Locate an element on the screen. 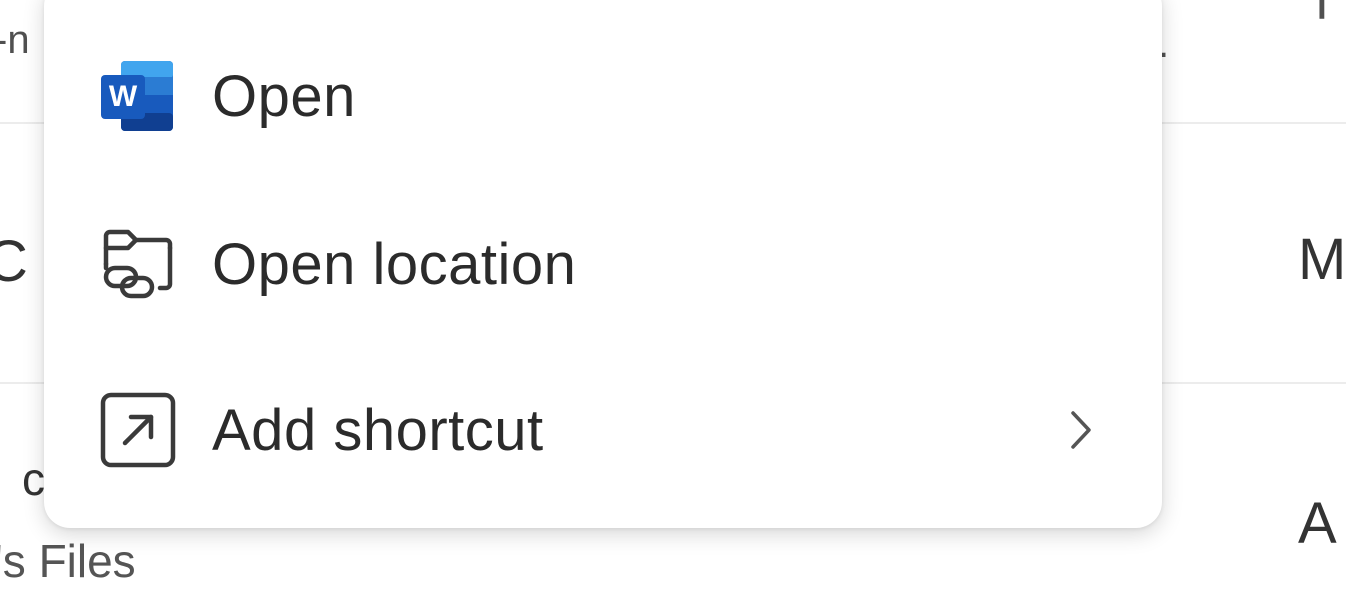 The image size is (1346, 600). file-row-location: 's Files is located at coordinates (68, 561).